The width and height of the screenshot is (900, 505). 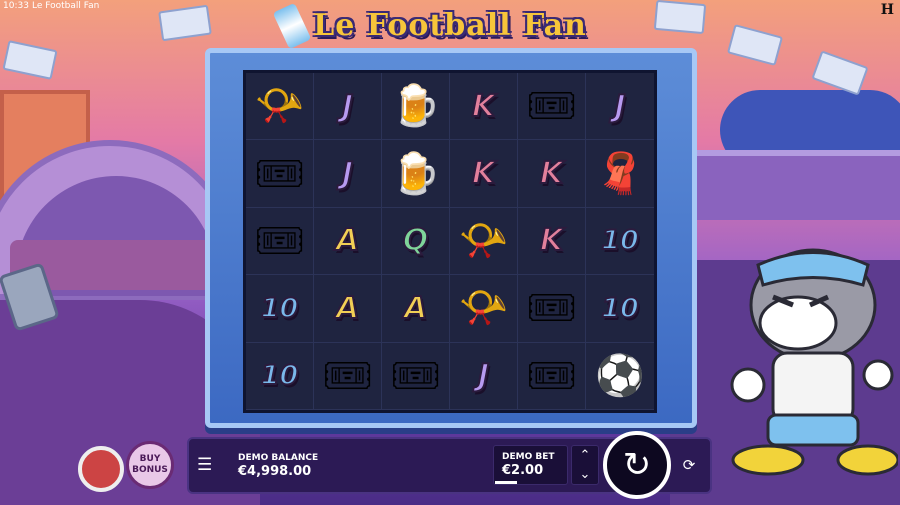 I want to click on spin-icon: ↻, so click(x=637, y=465).